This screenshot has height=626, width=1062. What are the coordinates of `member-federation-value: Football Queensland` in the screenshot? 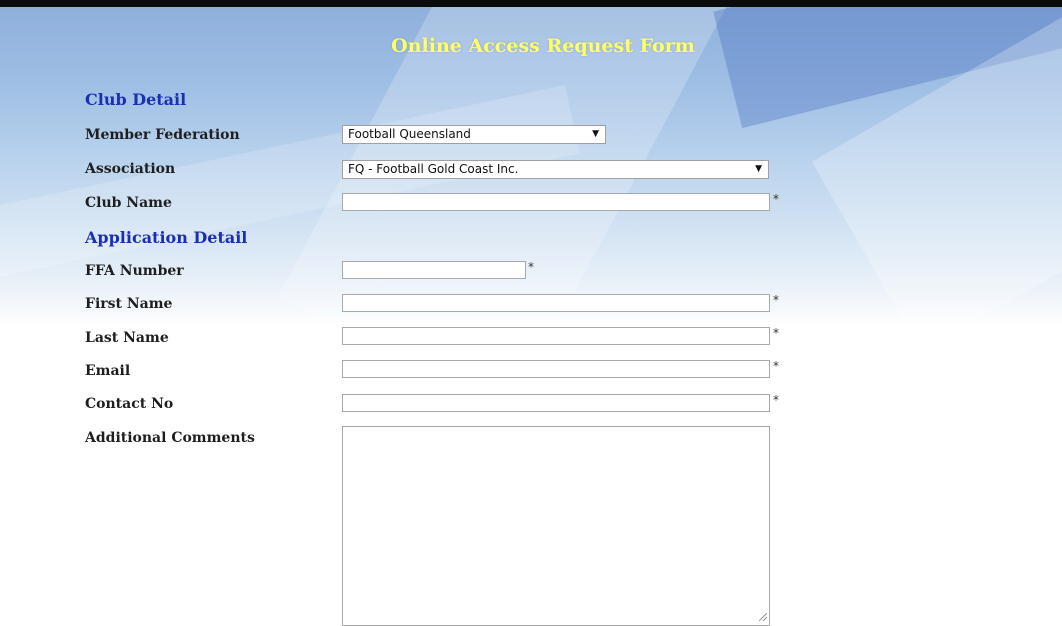 It's located at (409, 134).